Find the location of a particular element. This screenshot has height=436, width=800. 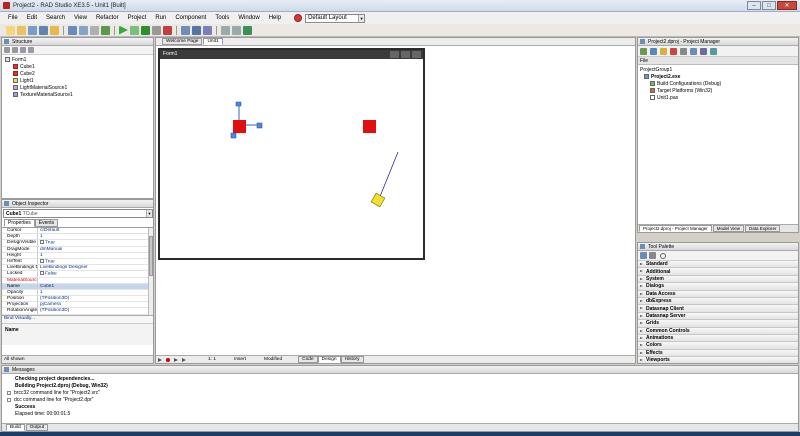

open-project-icon is located at coordinates (54, 30).